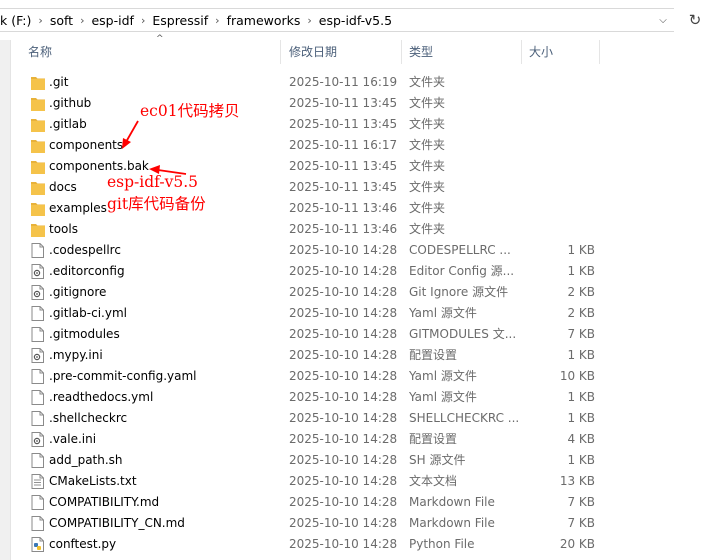 The width and height of the screenshot is (709, 560). What do you see at coordinates (154, 147) in the screenshot?
I see `annotation-arrows` at bounding box center [154, 147].